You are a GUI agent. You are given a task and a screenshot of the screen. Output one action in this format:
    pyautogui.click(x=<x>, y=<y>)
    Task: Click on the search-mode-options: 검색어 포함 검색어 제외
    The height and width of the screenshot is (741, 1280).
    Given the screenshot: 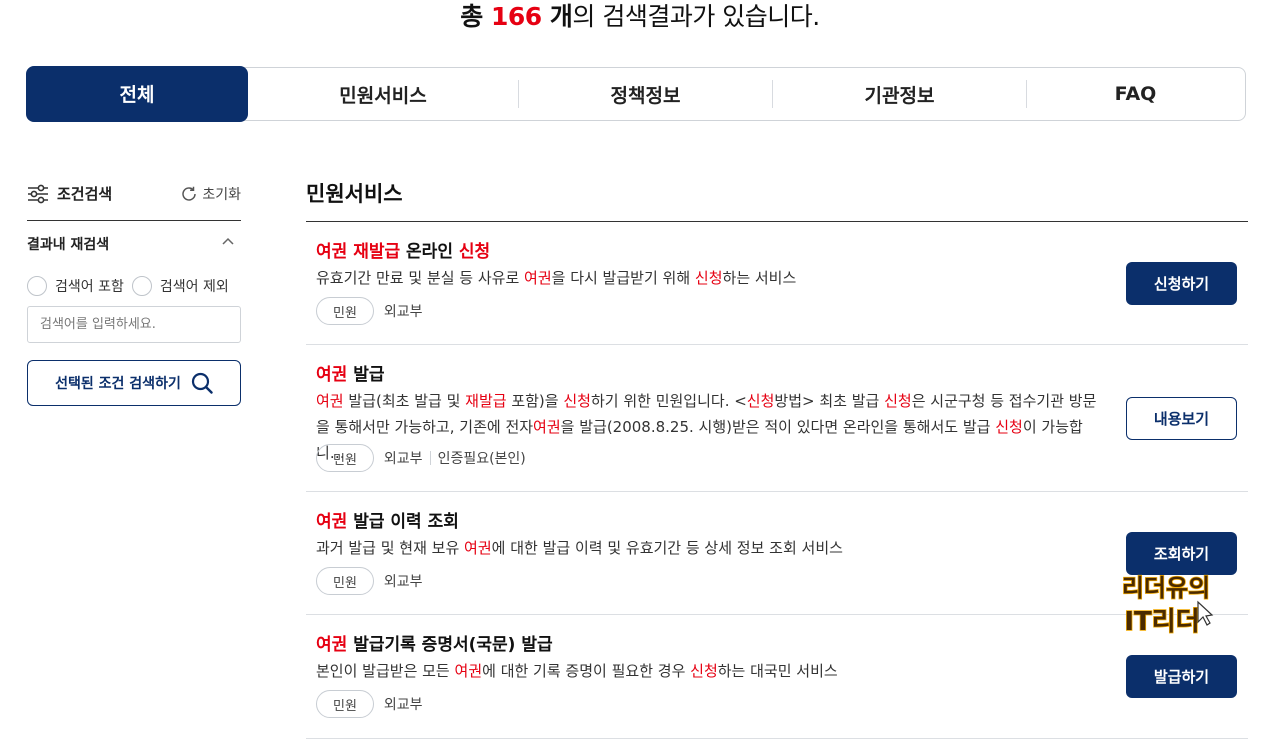 What is the action you would take?
    pyautogui.click(x=132, y=286)
    